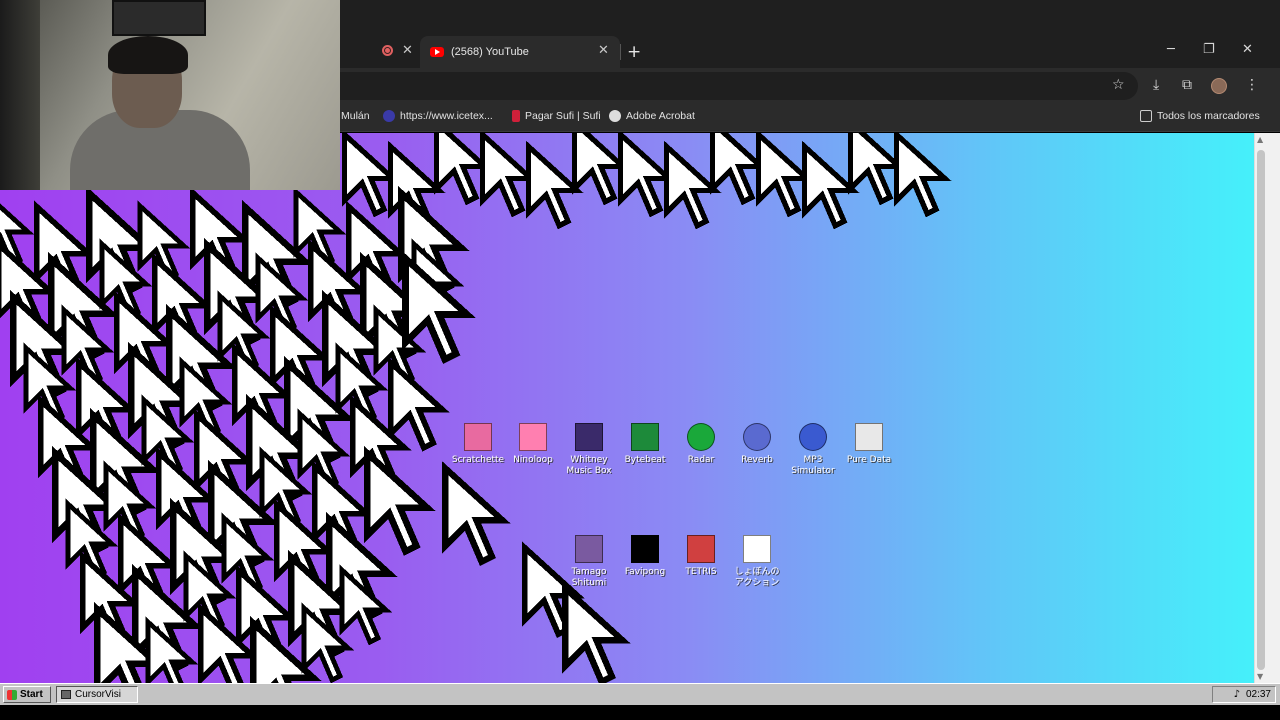  What do you see at coordinates (589, 437) in the screenshot?
I see `whitney-icon` at bounding box center [589, 437].